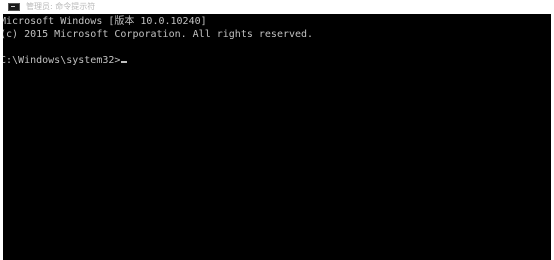 The height and width of the screenshot is (260, 554). What do you see at coordinates (105, 21) in the screenshot?
I see `console-line-version: Microsoft Windows [版本 10.0.10240]` at bounding box center [105, 21].